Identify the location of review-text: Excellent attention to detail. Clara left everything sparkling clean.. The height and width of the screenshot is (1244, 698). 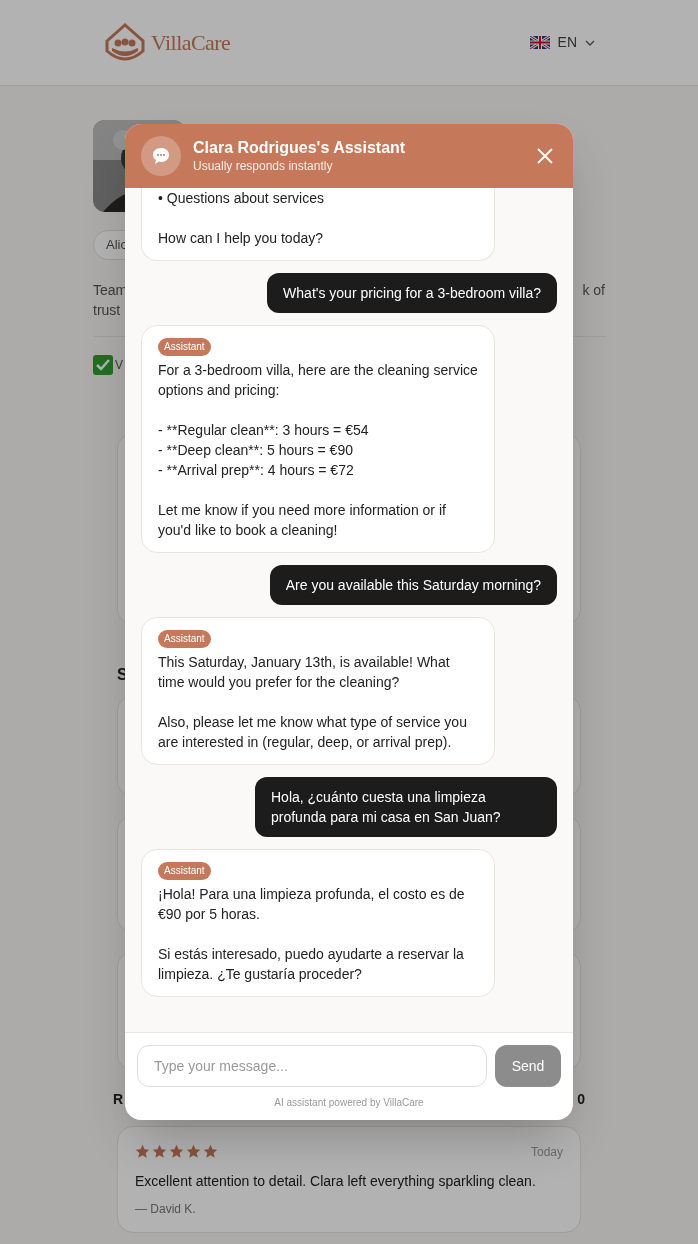
(336, 1181).